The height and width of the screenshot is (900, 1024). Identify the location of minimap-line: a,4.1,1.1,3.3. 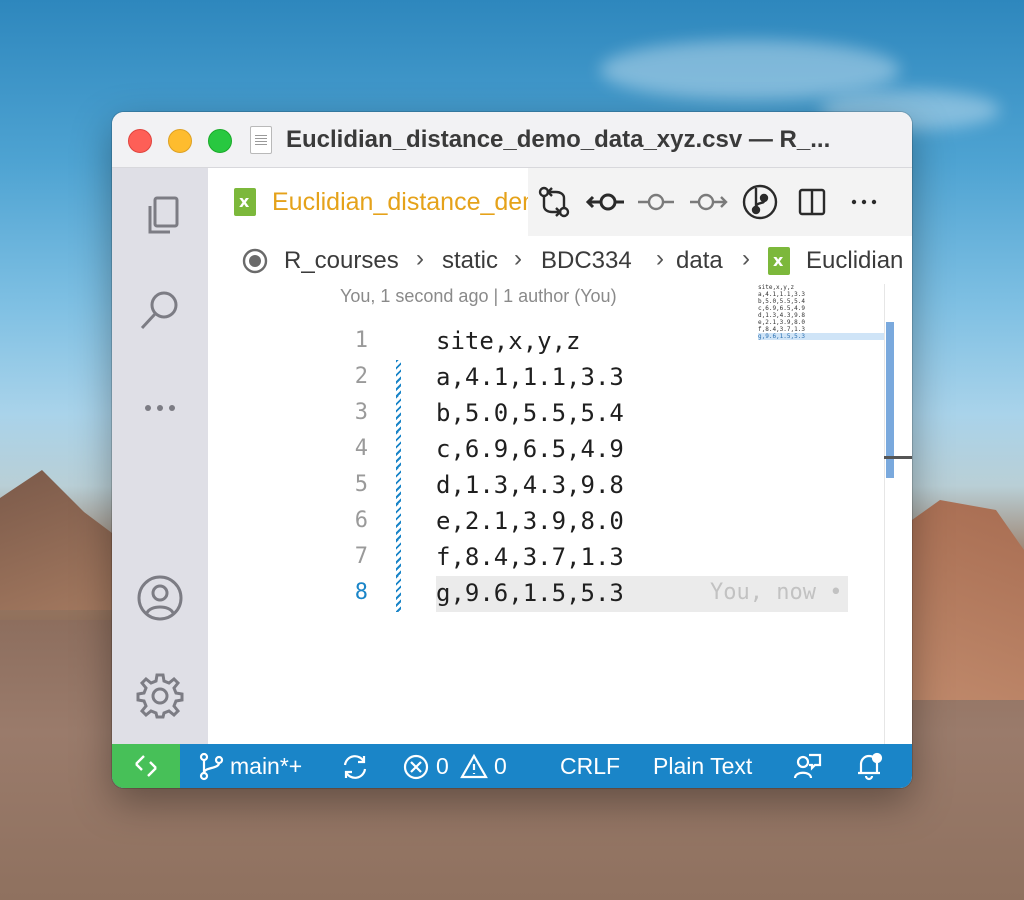
(781, 294).